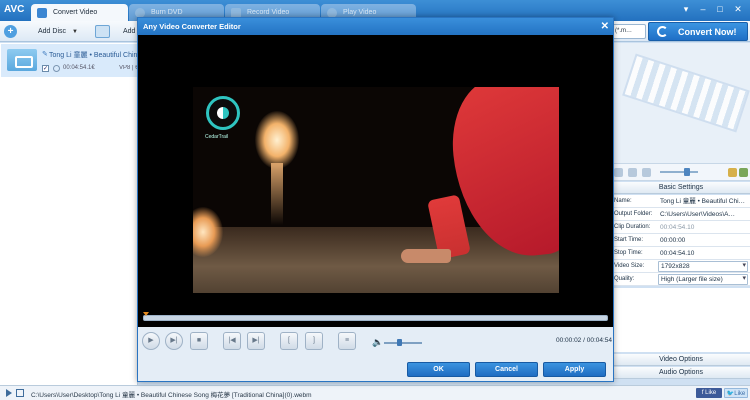  Describe the element at coordinates (314, 341) in the screenshot. I see `mark-out-button: ]` at that location.